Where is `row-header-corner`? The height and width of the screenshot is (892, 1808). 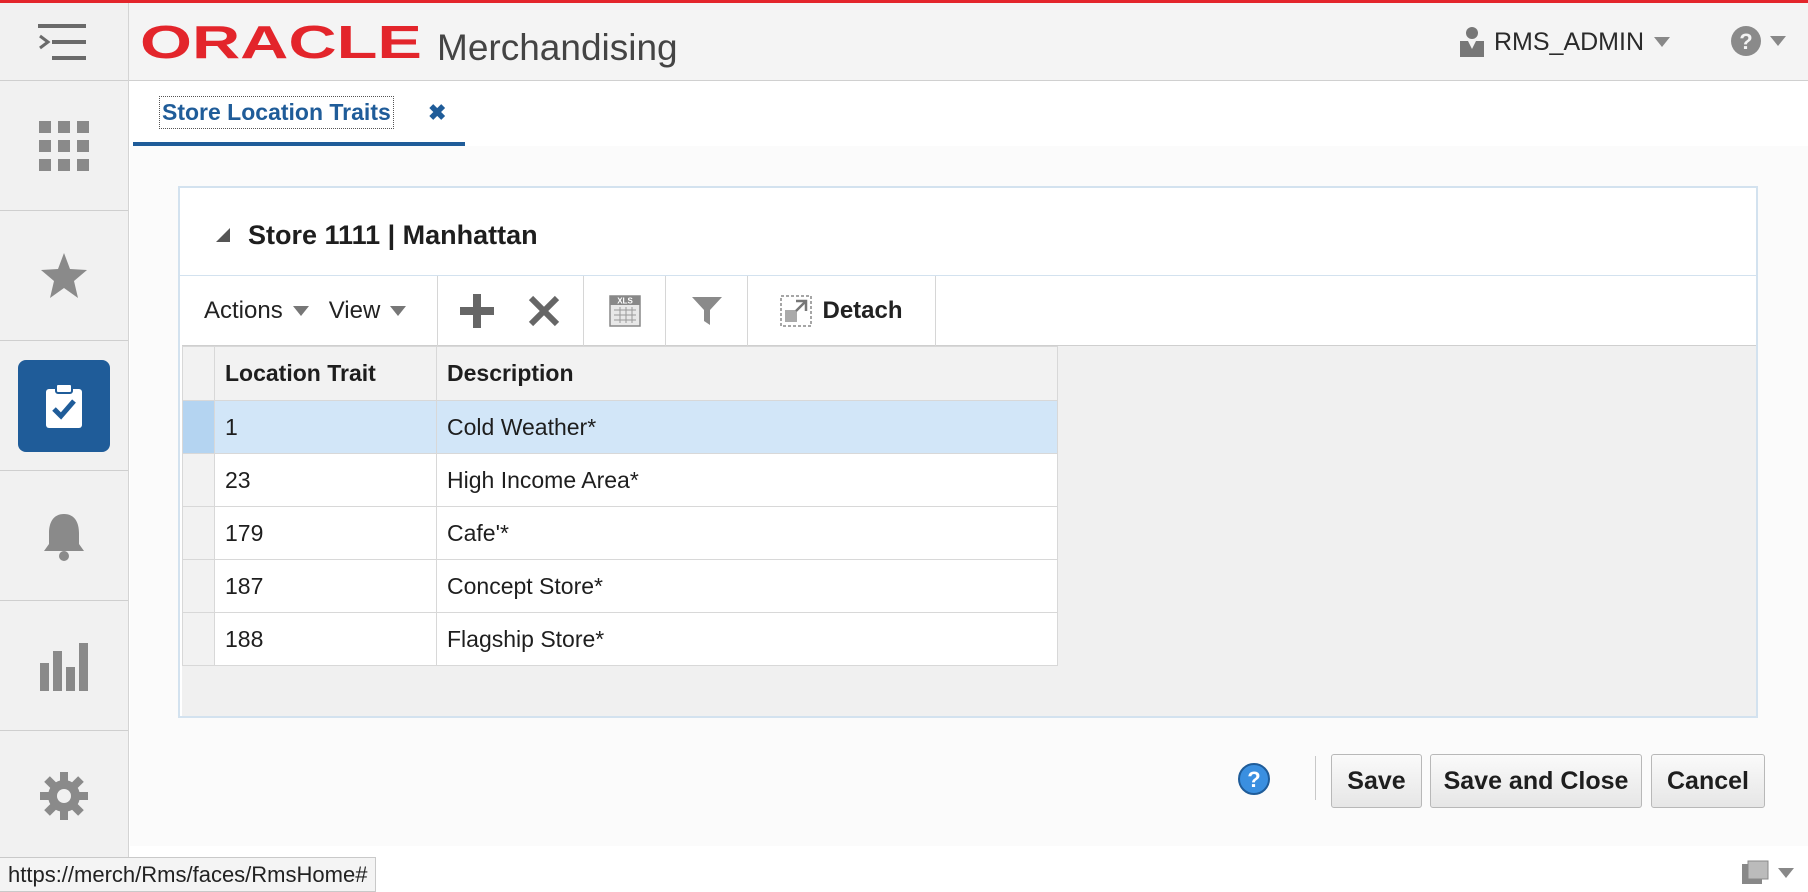 row-header-corner is located at coordinates (198, 373).